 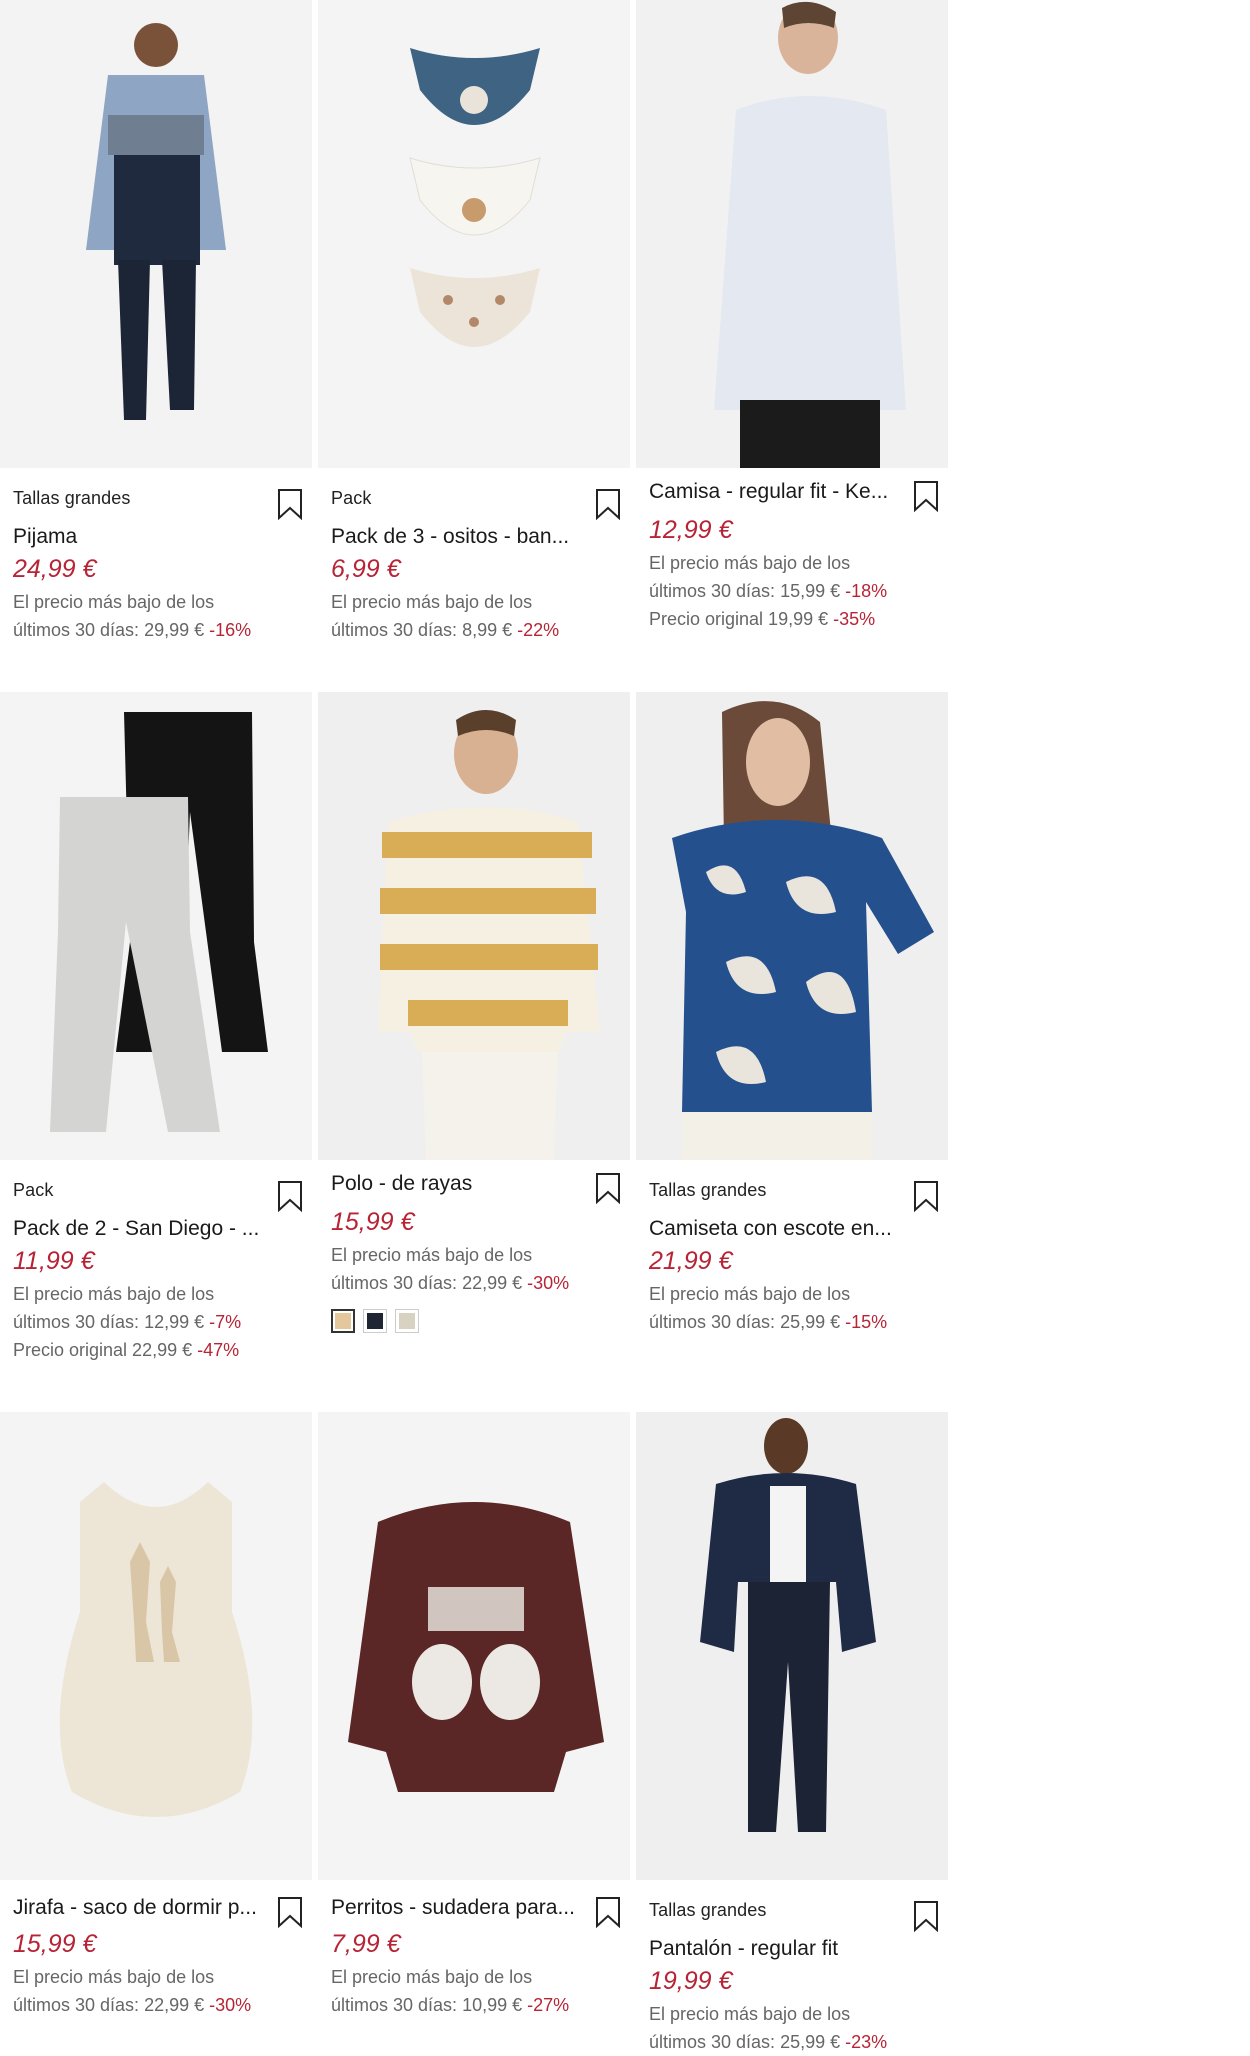 What do you see at coordinates (792, 926) in the screenshot?
I see `product-image-camiseta` at bounding box center [792, 926].